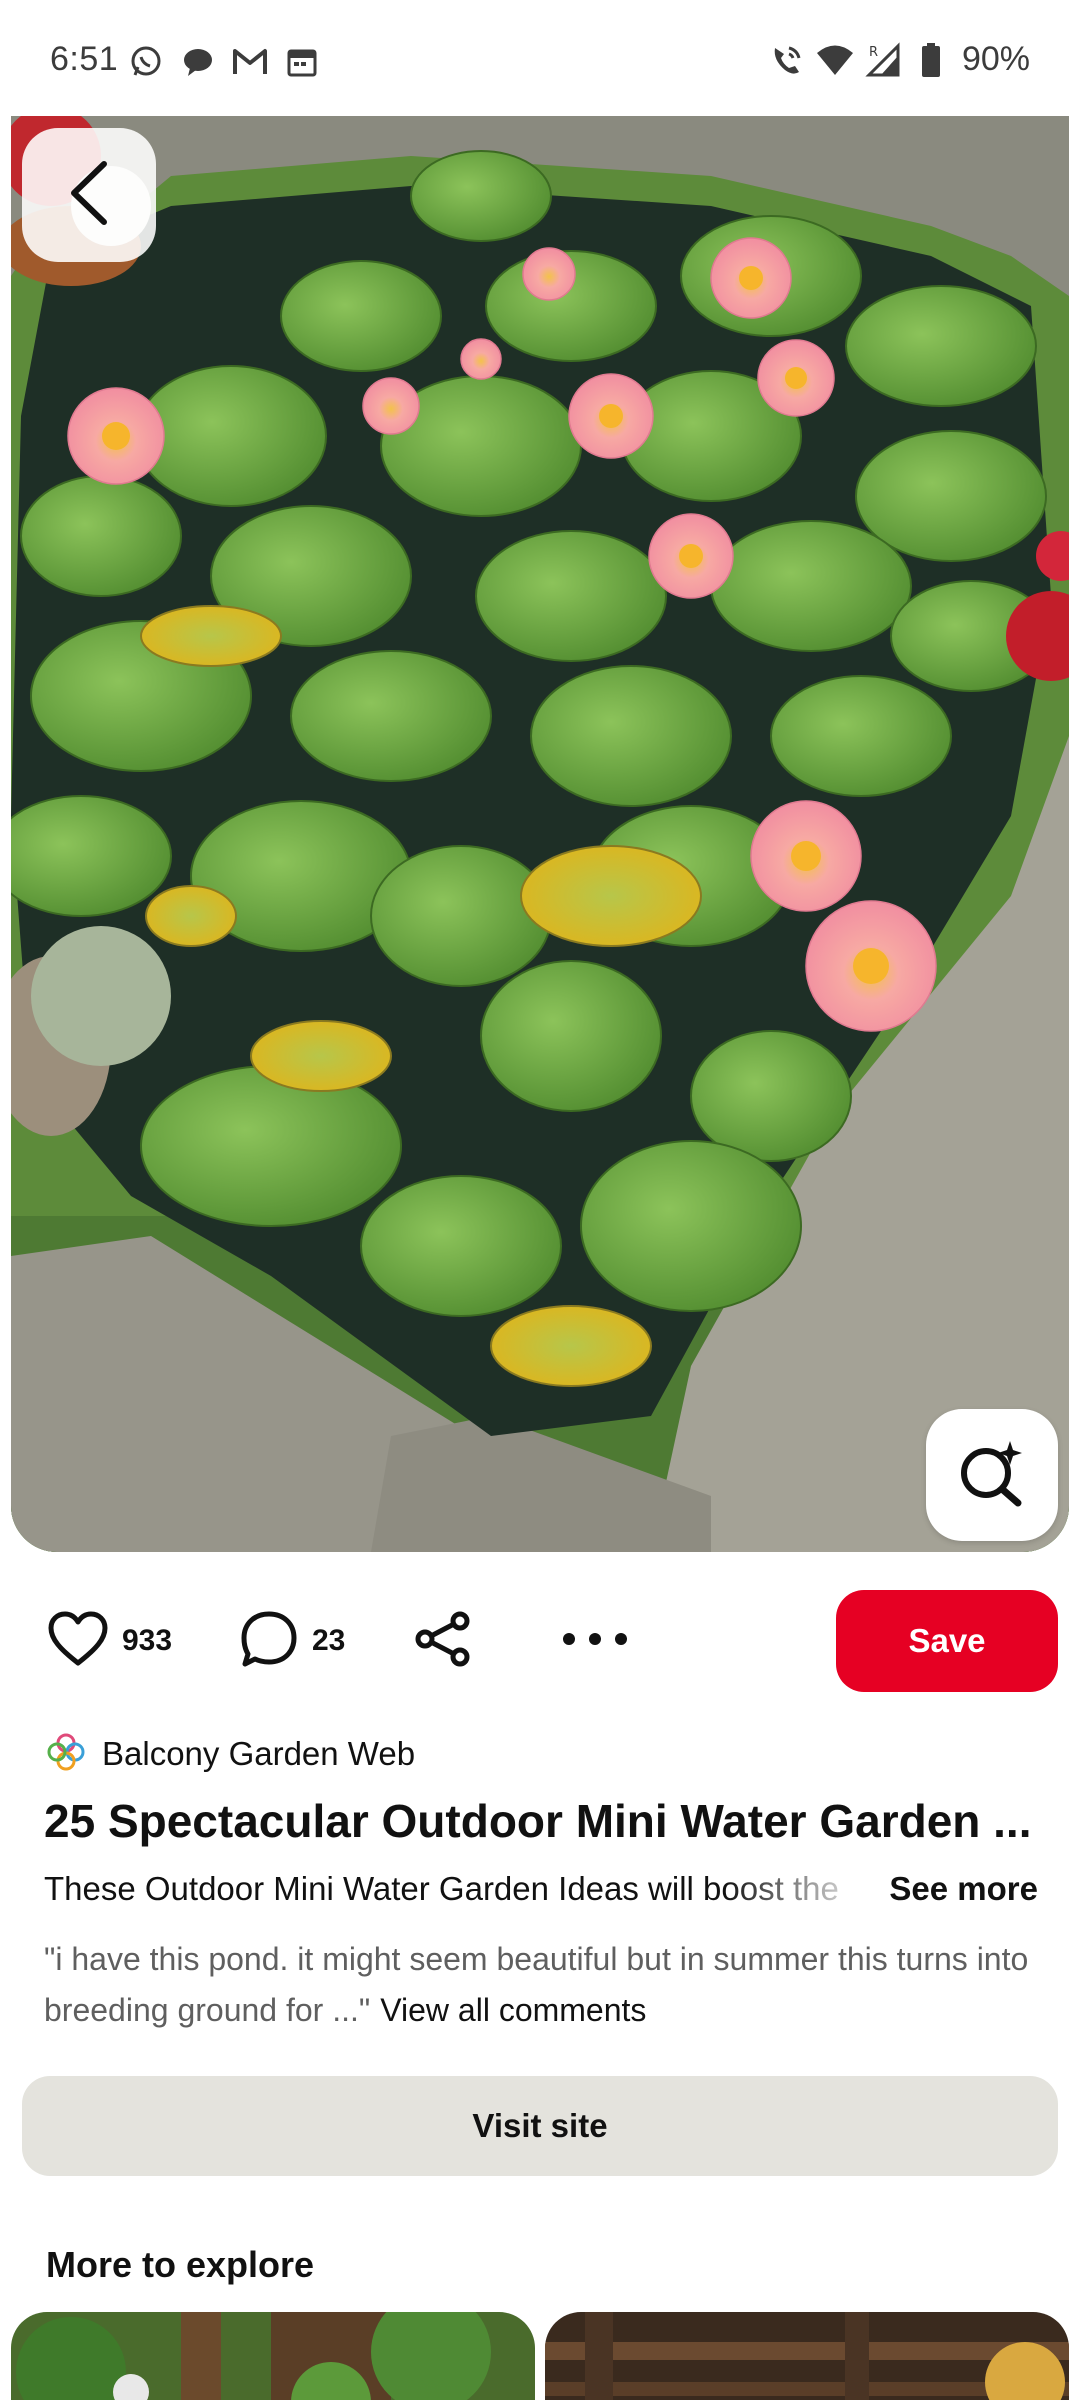  I want to click on see-more-link: See more, so click(963, 1889).